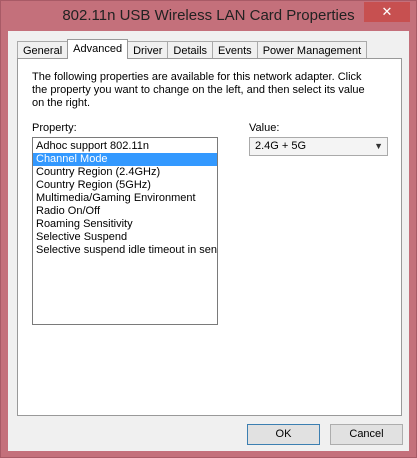 The width and height of the screenshot is (417, 458). Describe the element at coordinates (264, 128) in the screenshot. I see `value-label: Value:` at that location.